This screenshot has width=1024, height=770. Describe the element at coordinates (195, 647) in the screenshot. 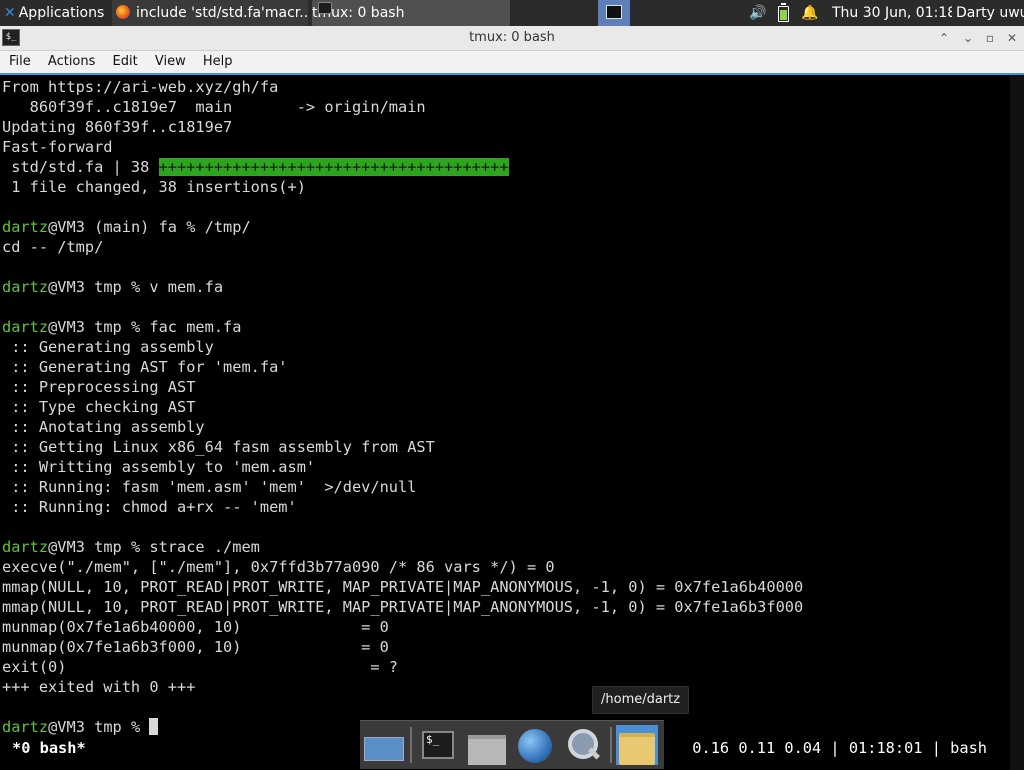

I see `terminal-line-text: munmap(0x7fe1a6b3f000, 10) = 0` at that location.